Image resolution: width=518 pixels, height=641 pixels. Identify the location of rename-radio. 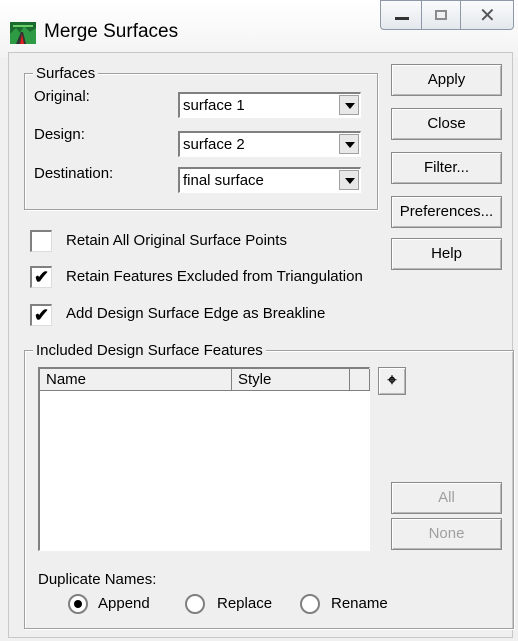
(310, 604).